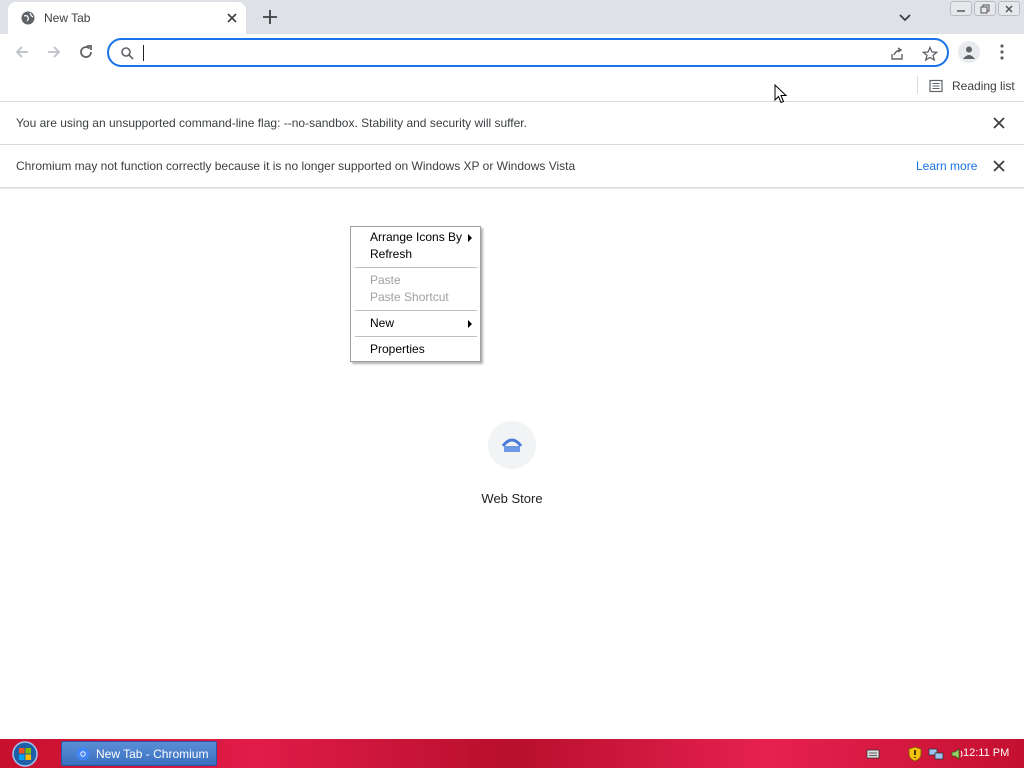 The height and width of the screenshot is (768, 1024). I want to click on menu-item-label: Paste Shortcut, so click(409, 297).